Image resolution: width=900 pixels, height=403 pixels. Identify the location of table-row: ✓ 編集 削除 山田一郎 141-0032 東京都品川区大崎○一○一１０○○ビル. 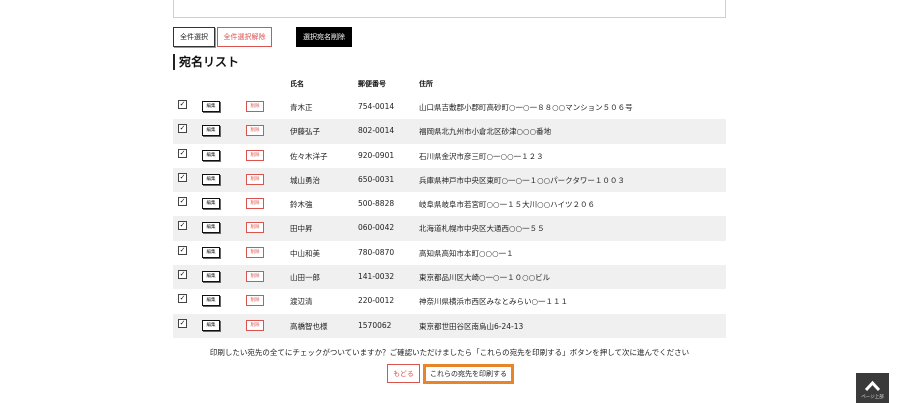
(449, 277).